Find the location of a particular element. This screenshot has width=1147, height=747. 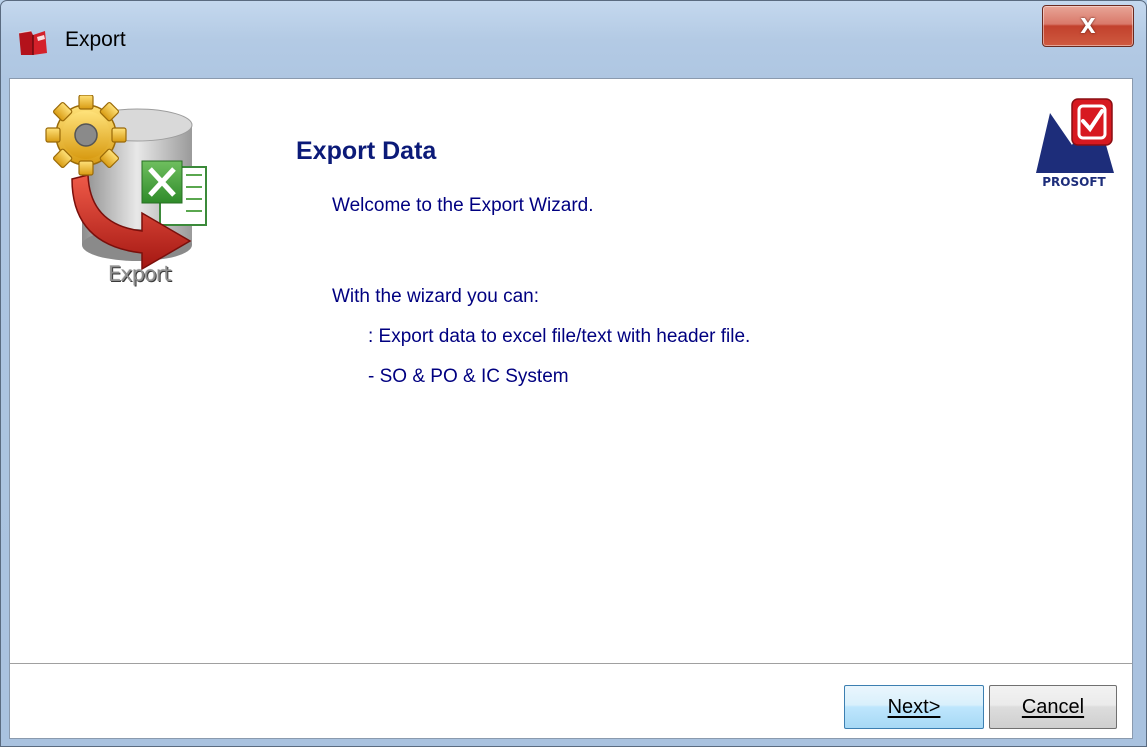

prosoft-emblem-icon is located at coordinates (1075, 135).